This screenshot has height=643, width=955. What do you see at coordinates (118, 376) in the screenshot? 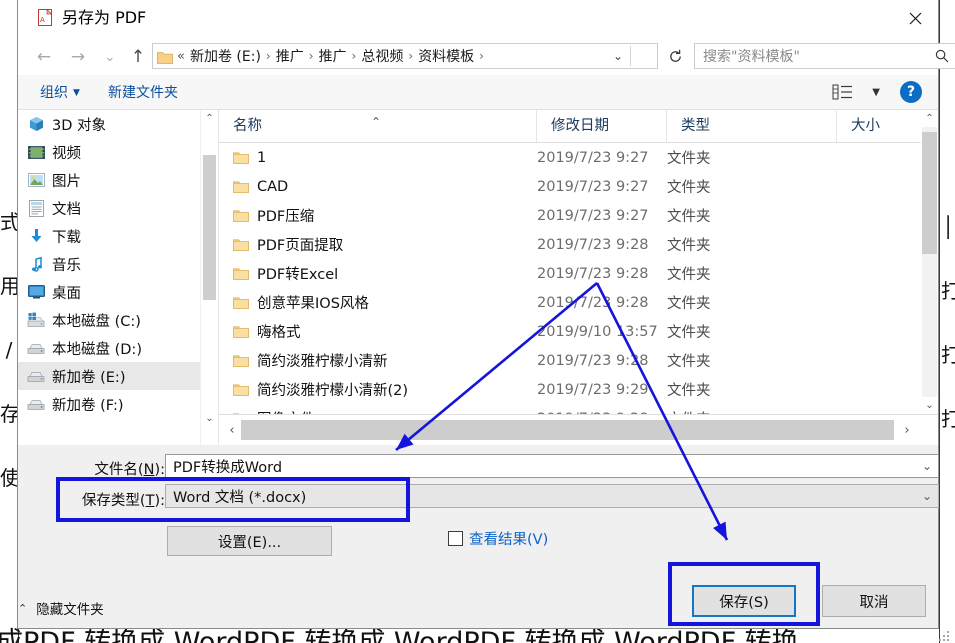
I see `sidebar-item-9: 新加卷 (E:)` at bounding box center [118, 376].